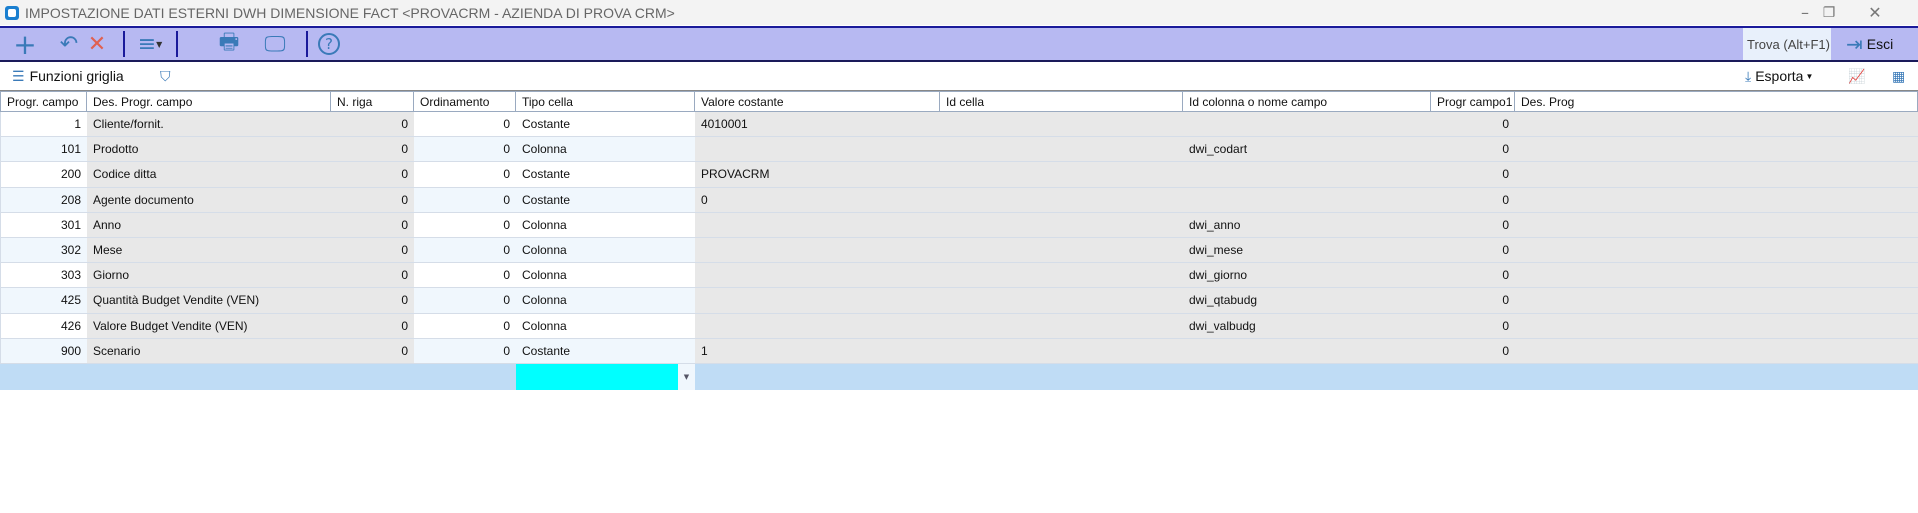  I want to click on monitor-icon: 🖵, so click(275, 44).